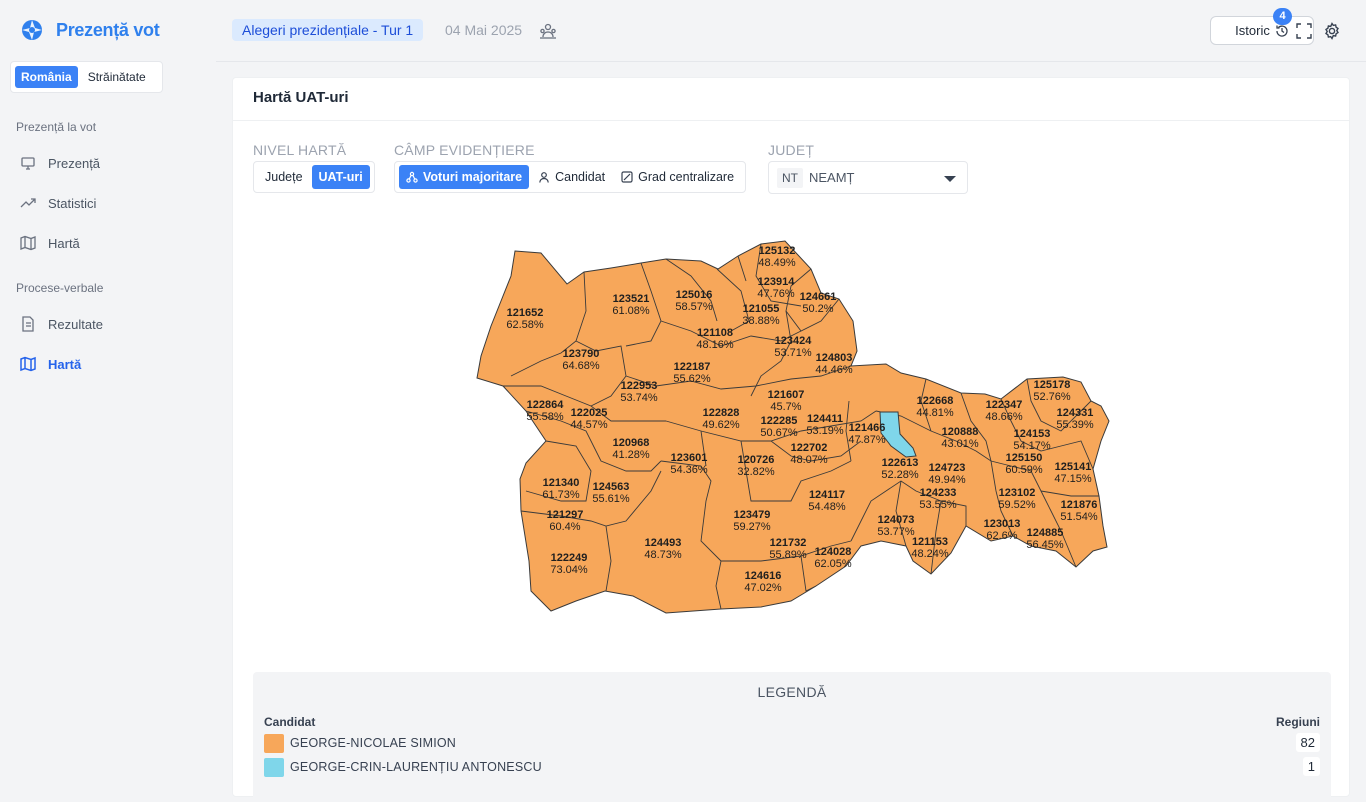 The width and height of the screenshot is (1366, 802). I want to click on uat-id: 121876, so click(1079, 505).